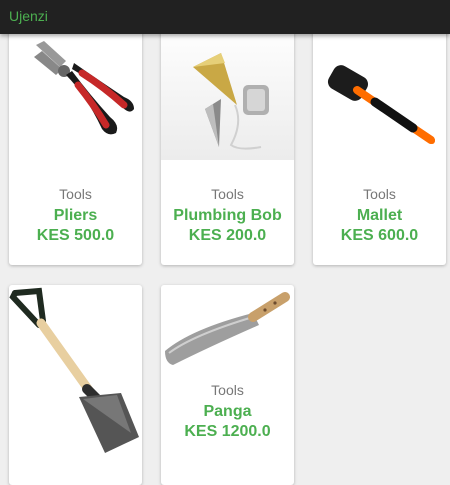 Image resolution: width=450 pixels, height=485 pixels. I want to click on shovel-icon, so click(74, 370).